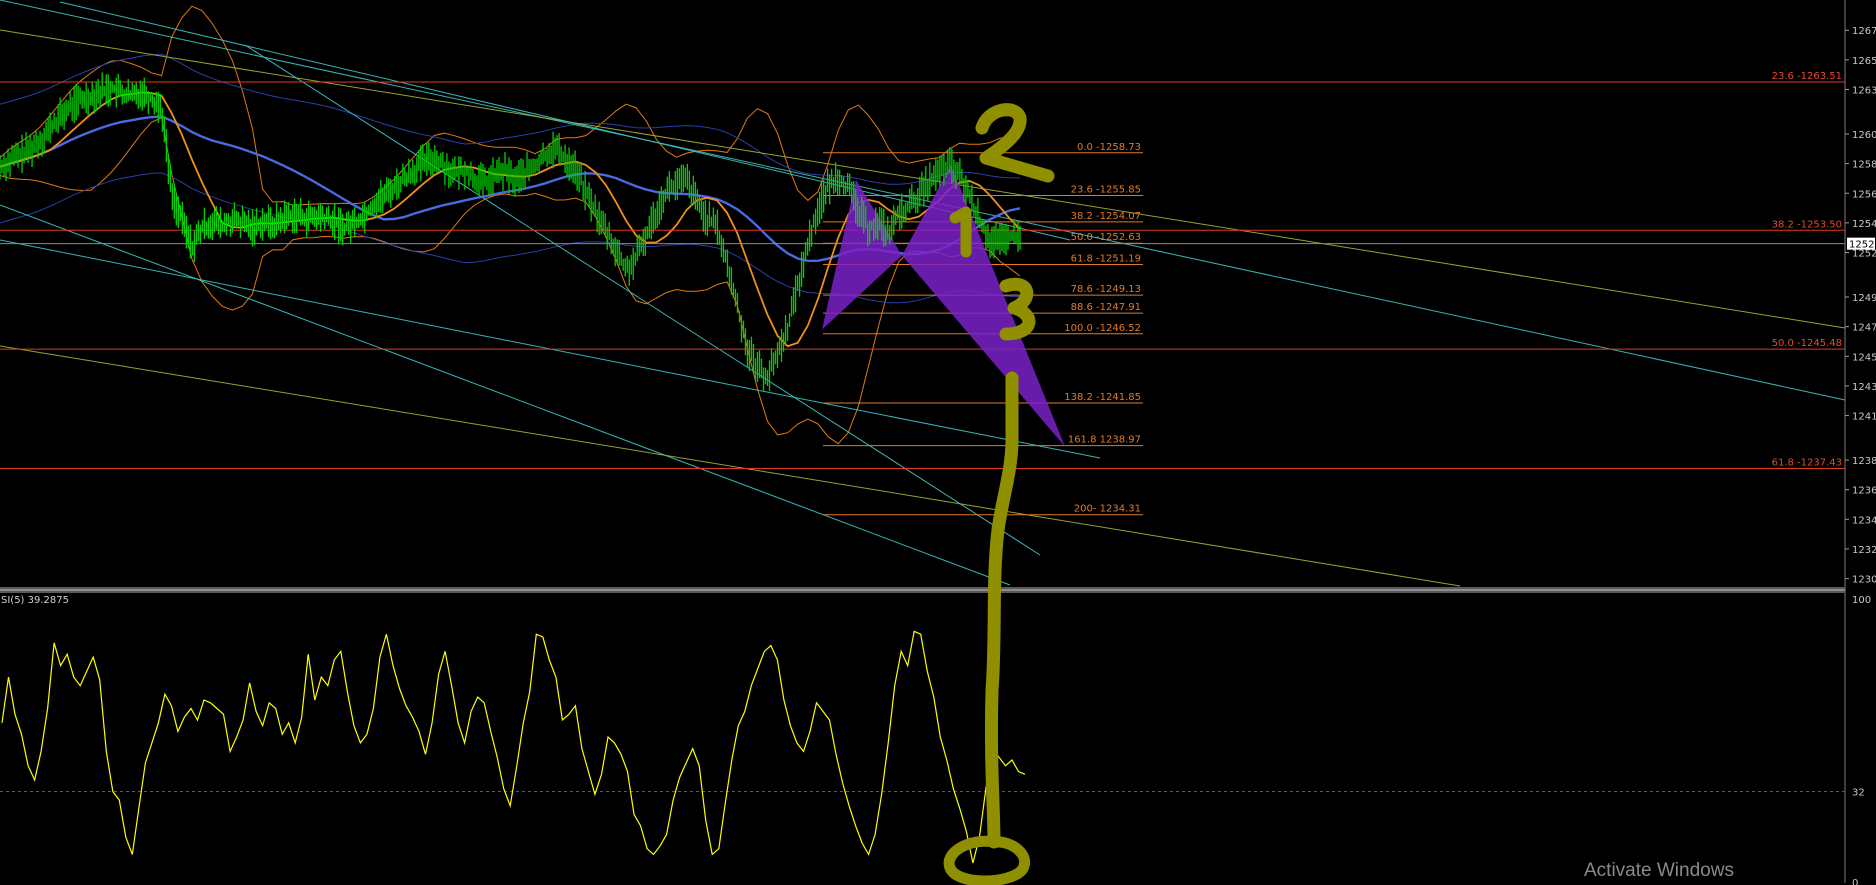  I want to click on hand-drawn-annotations: 213, so click(999, 494).